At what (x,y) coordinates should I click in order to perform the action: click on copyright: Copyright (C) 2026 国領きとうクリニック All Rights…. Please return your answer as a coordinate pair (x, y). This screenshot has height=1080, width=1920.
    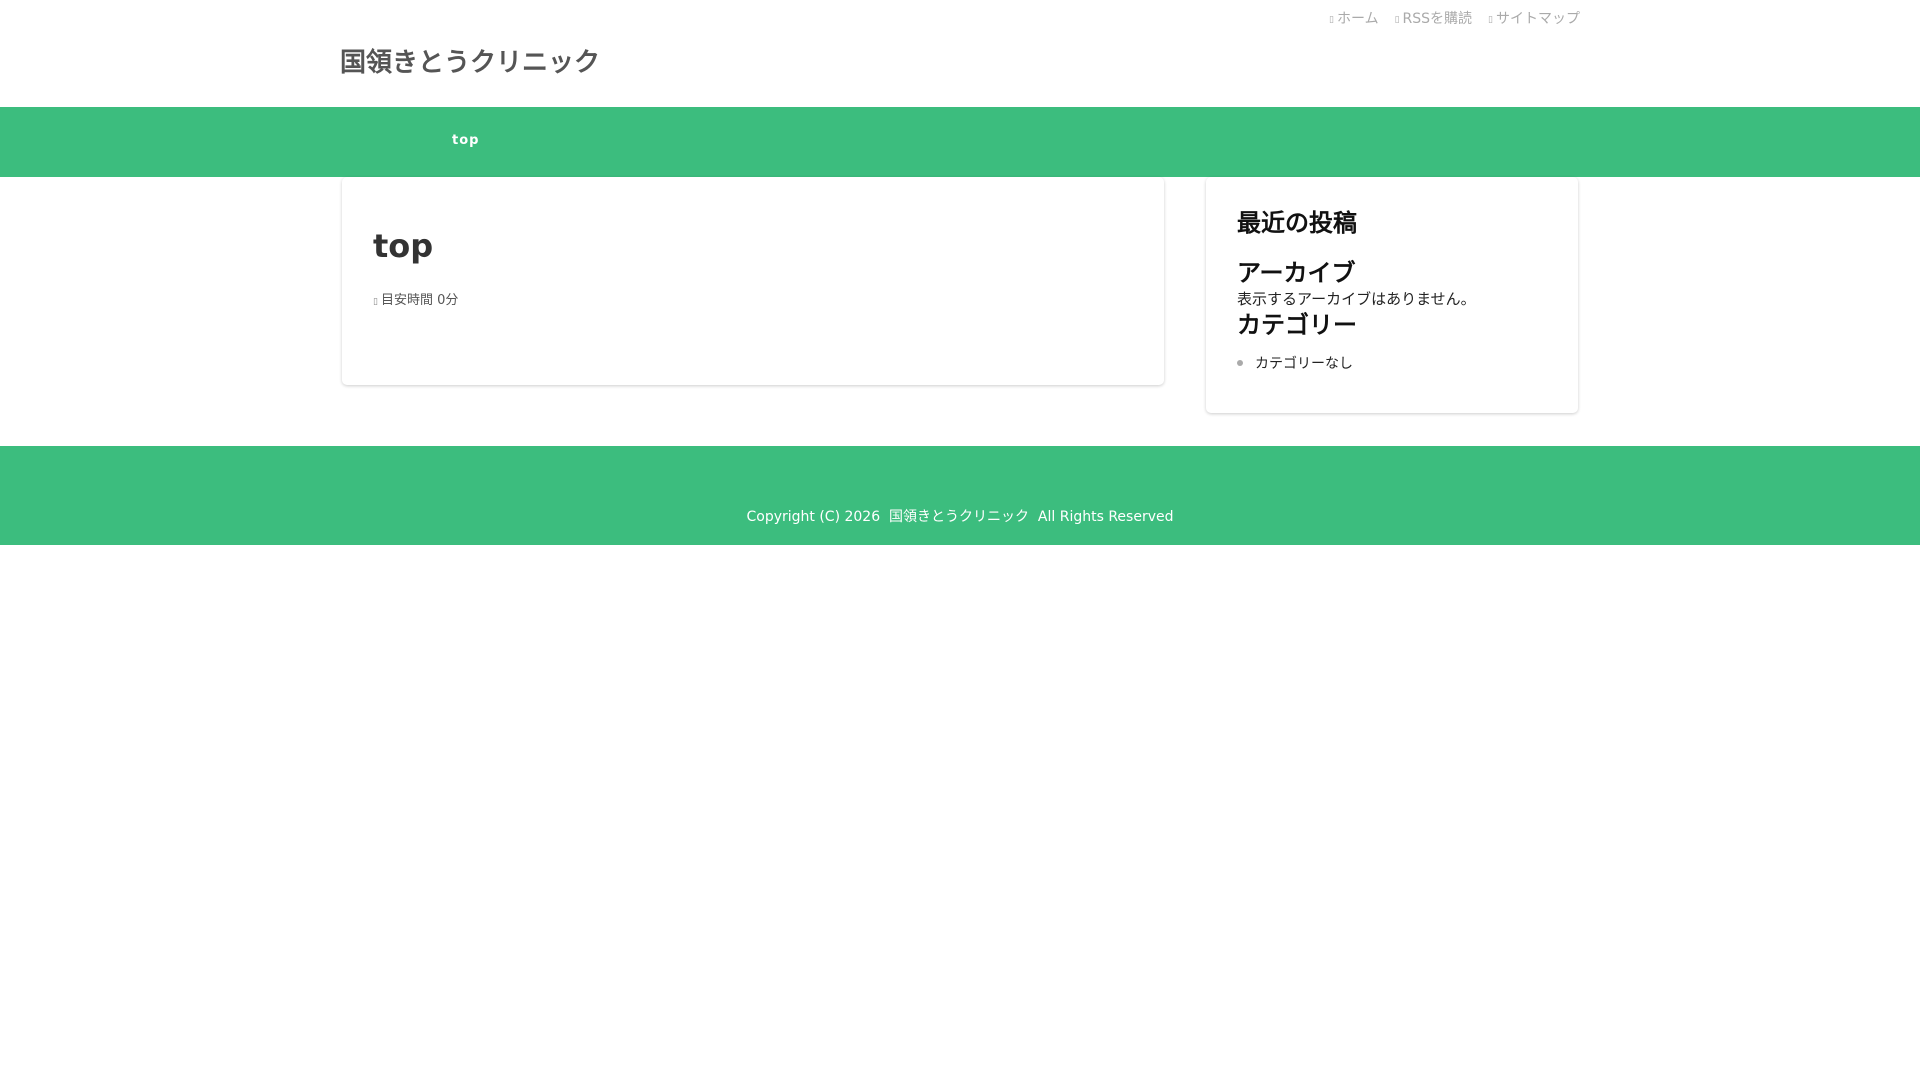
    Looking at the image, I should click on (960, 517).